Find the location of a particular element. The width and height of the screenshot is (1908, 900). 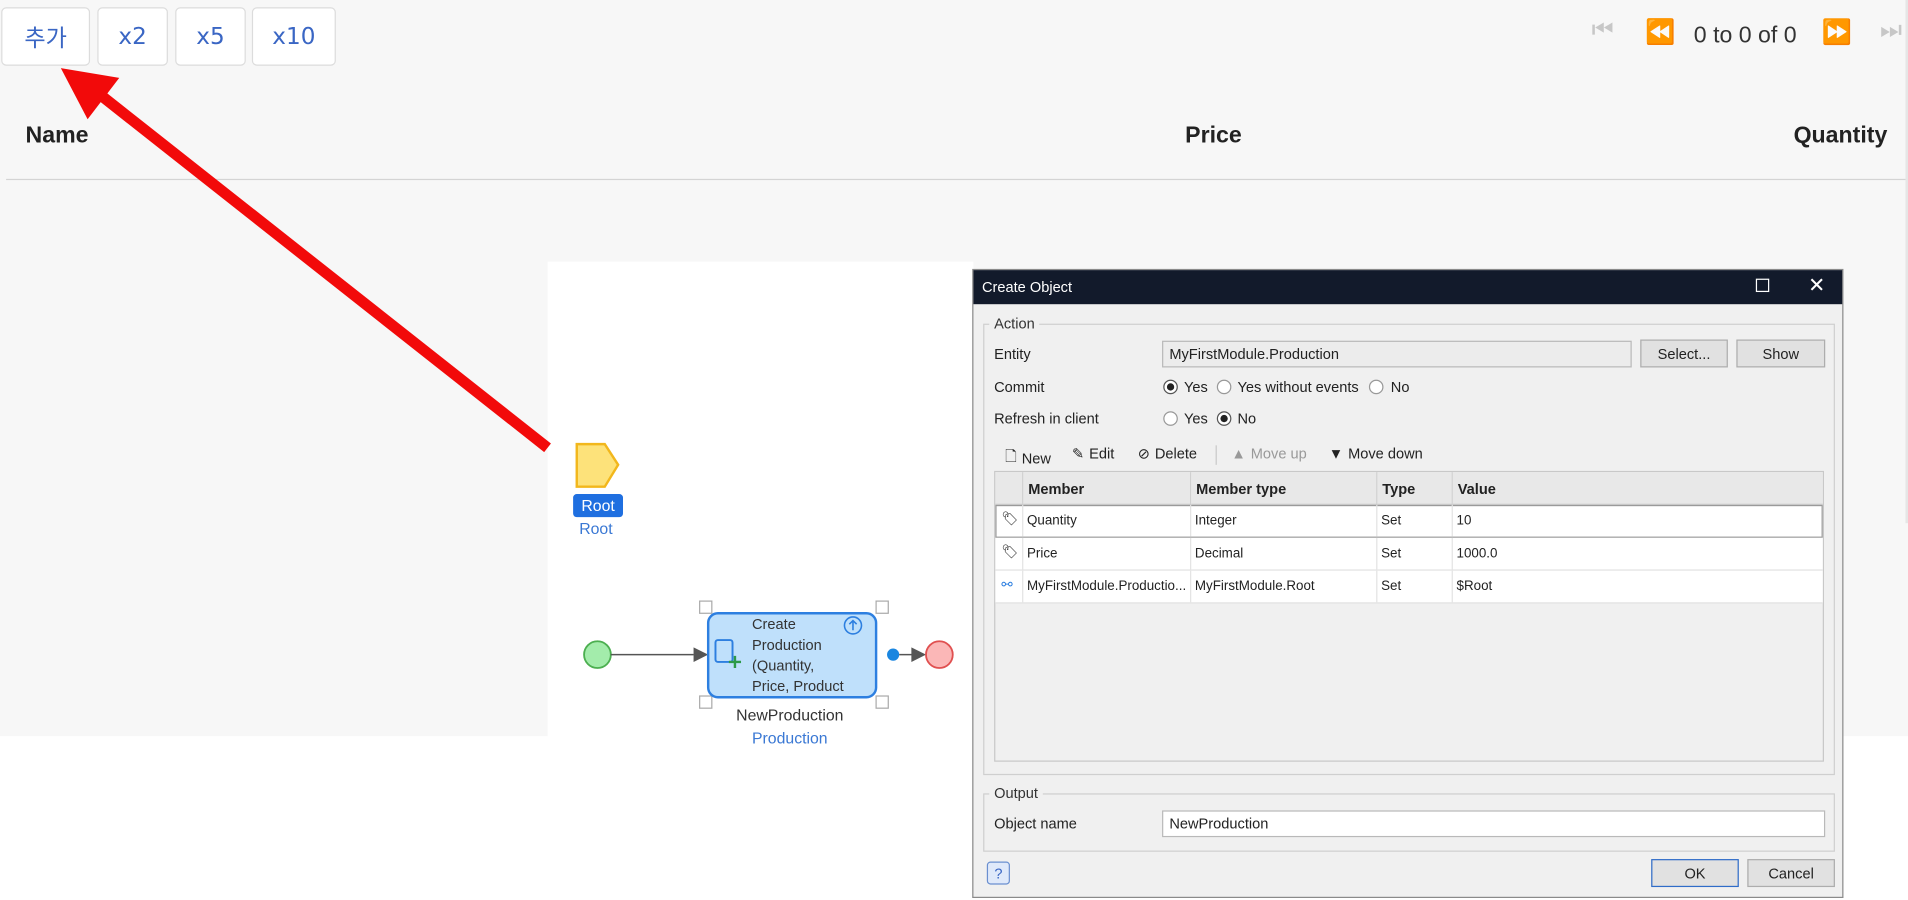

activity-caption-line: Price, Product is located at coordinates (797, 686).